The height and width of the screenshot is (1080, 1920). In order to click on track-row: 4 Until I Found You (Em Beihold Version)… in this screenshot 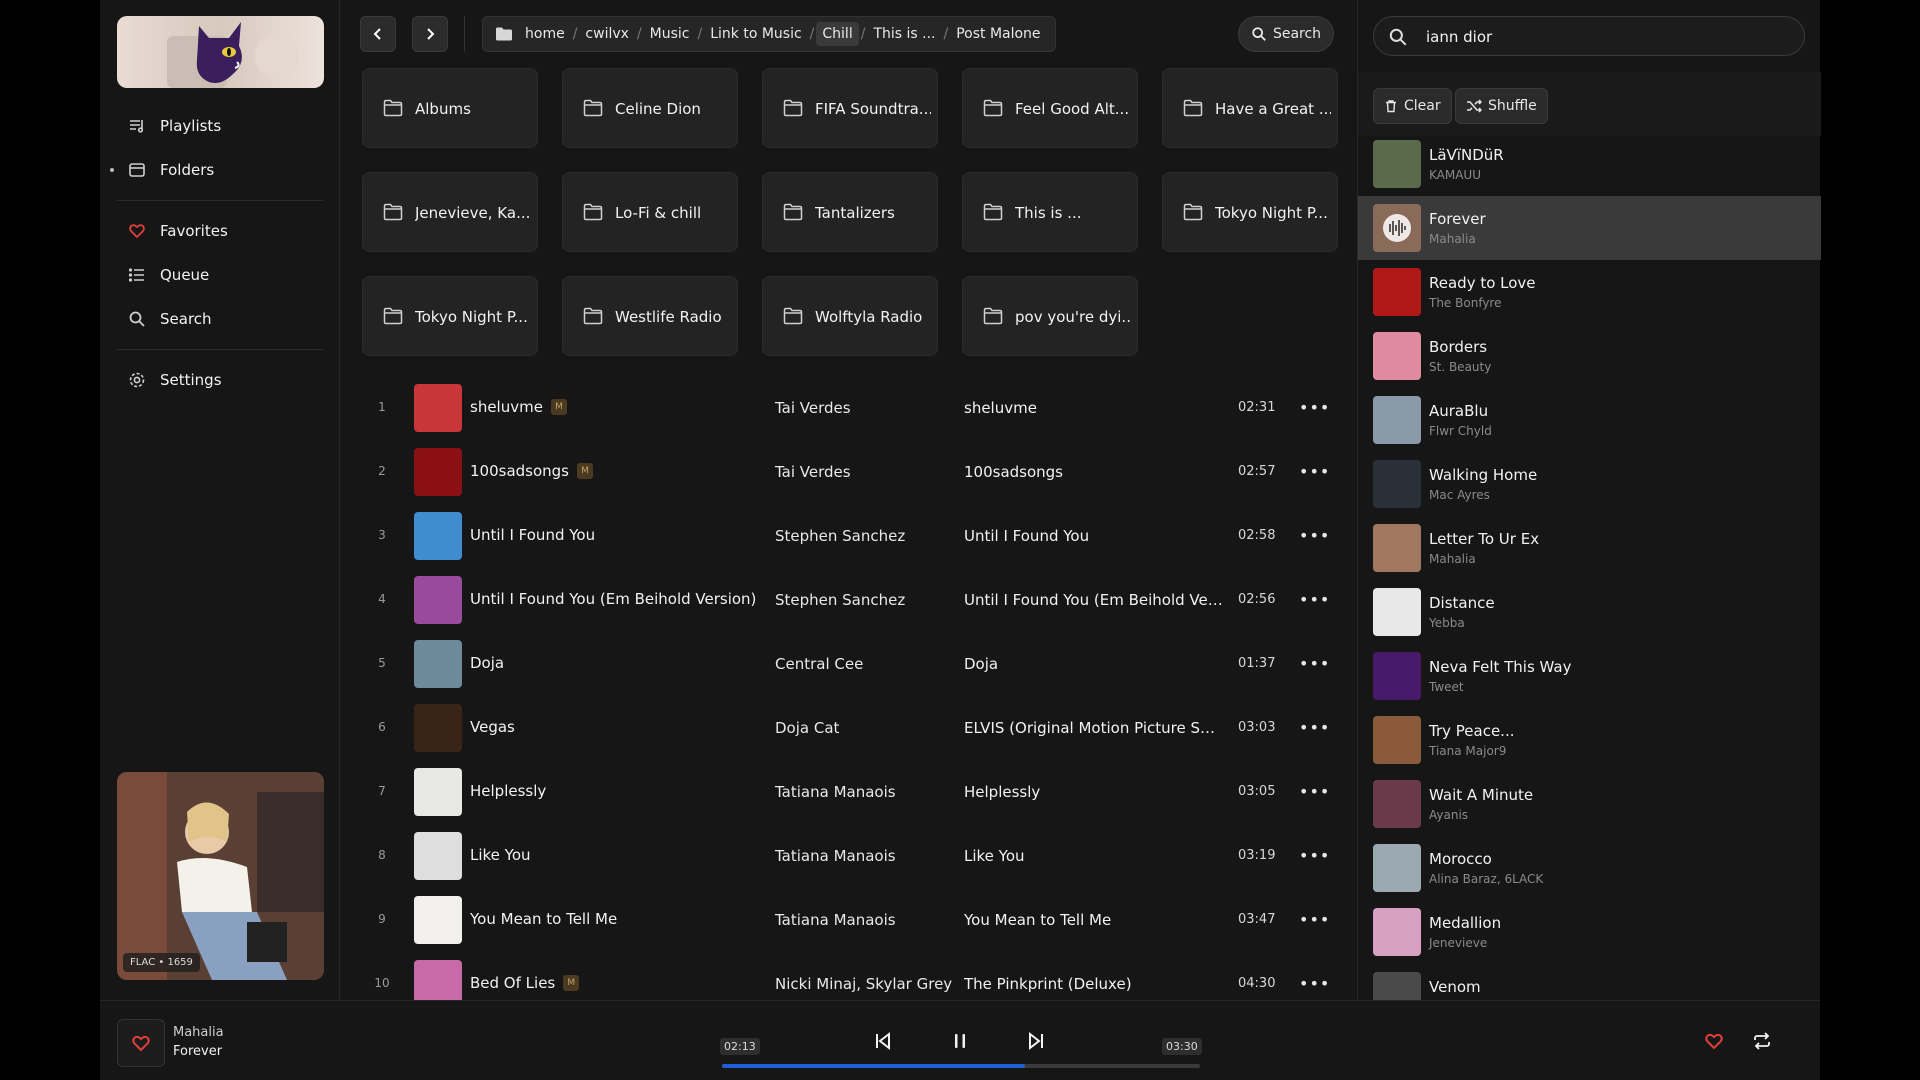, I will do `click(852, 600)`.